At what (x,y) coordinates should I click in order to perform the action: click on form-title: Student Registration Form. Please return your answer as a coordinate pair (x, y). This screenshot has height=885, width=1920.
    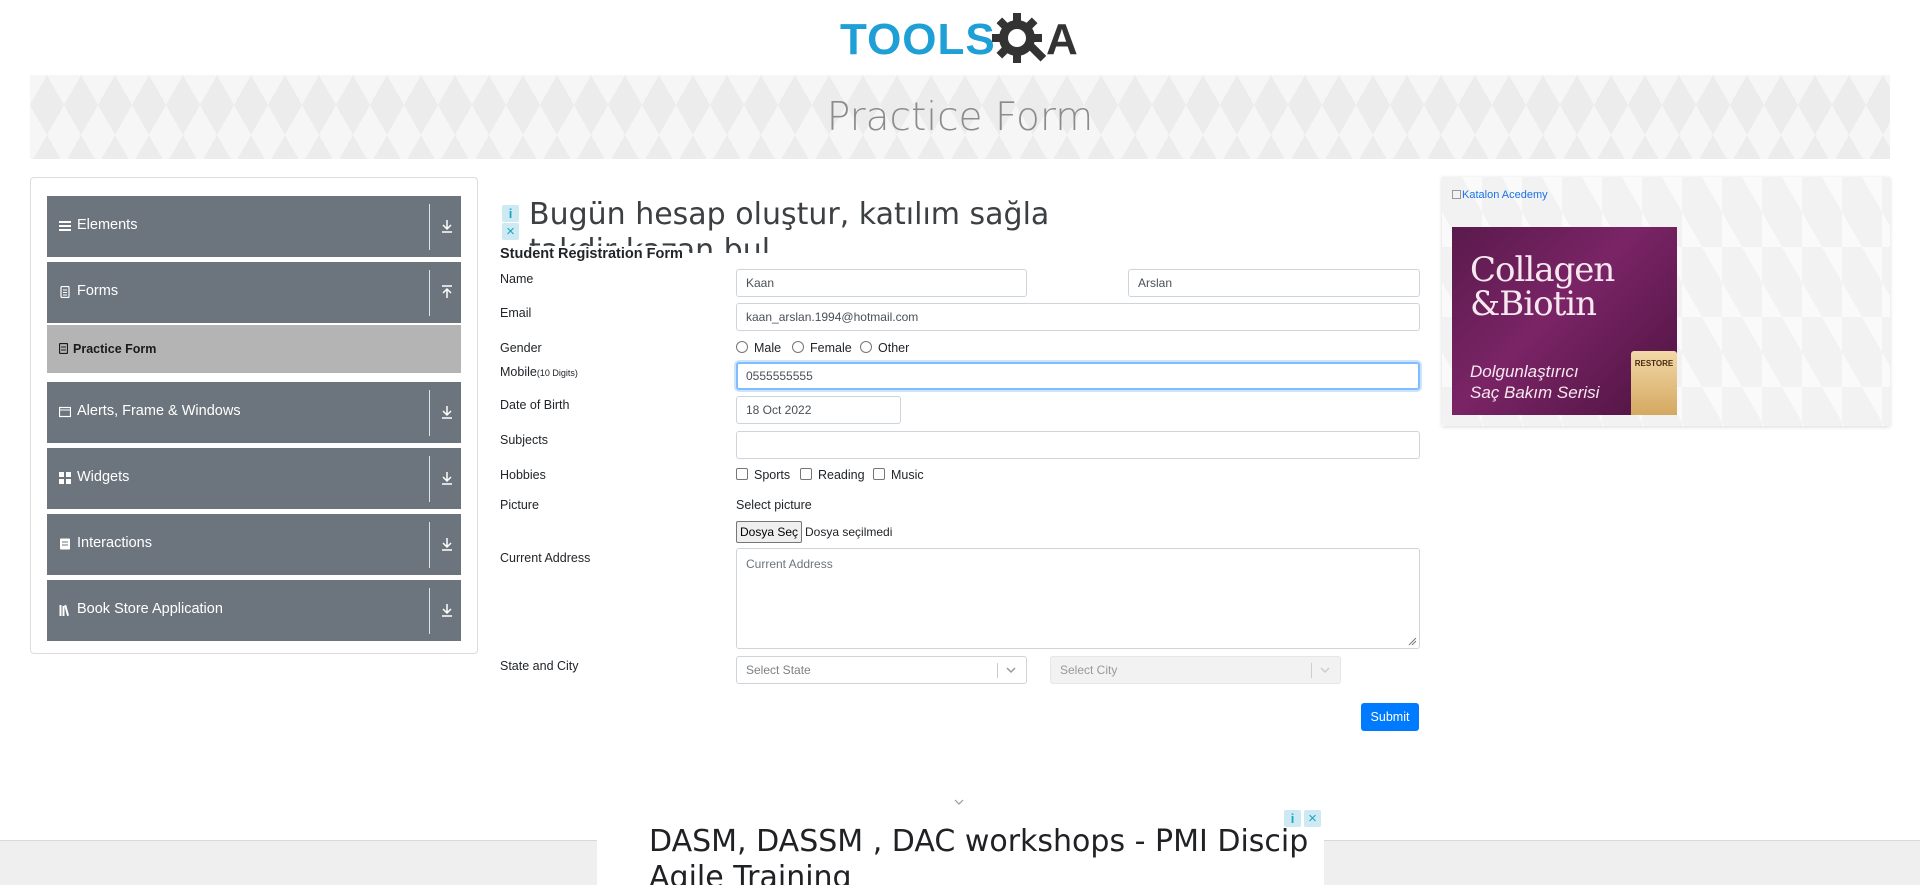
    Looking at the image, I should click on (594, 254).